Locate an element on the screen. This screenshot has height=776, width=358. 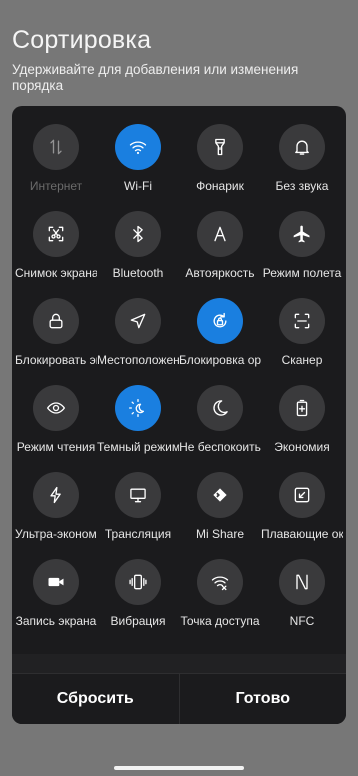
tile-label: Экономия is located at coordinates (302, 447).